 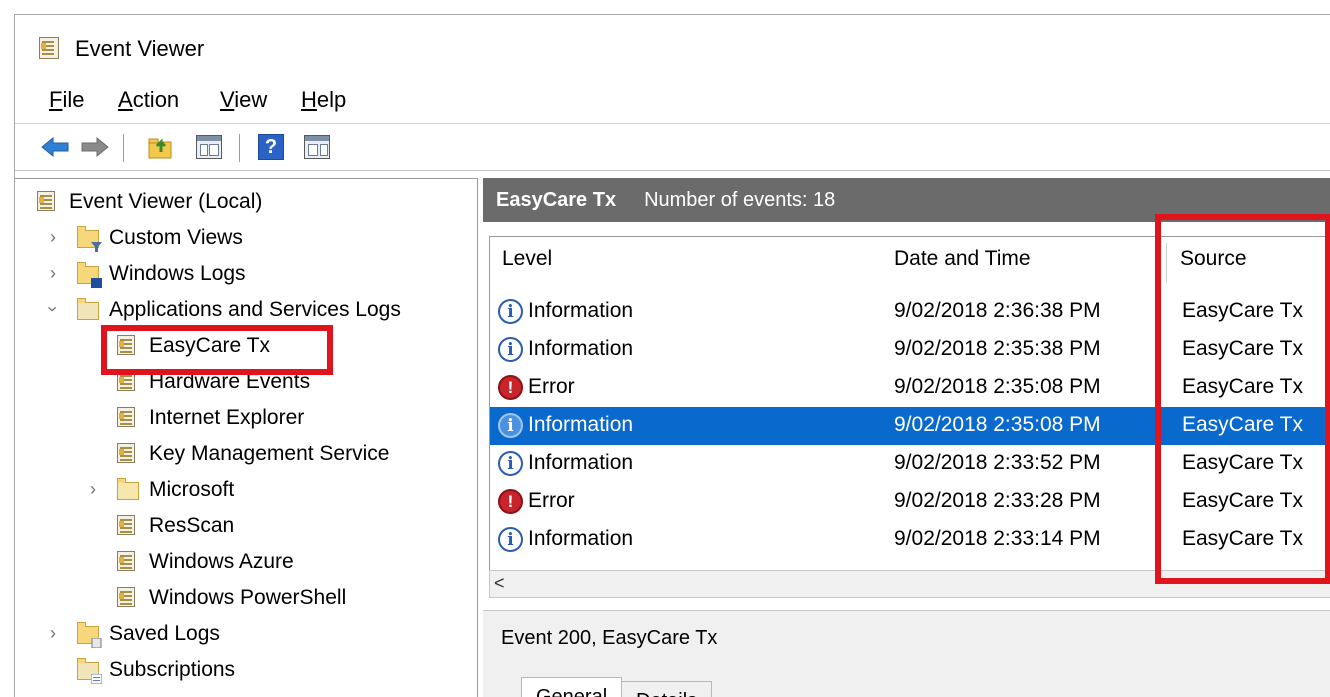 What do you see at coordinates (49, 48) in the screenshot?
I see `event-viewer-app-icon` at bounding box center [49, 48].